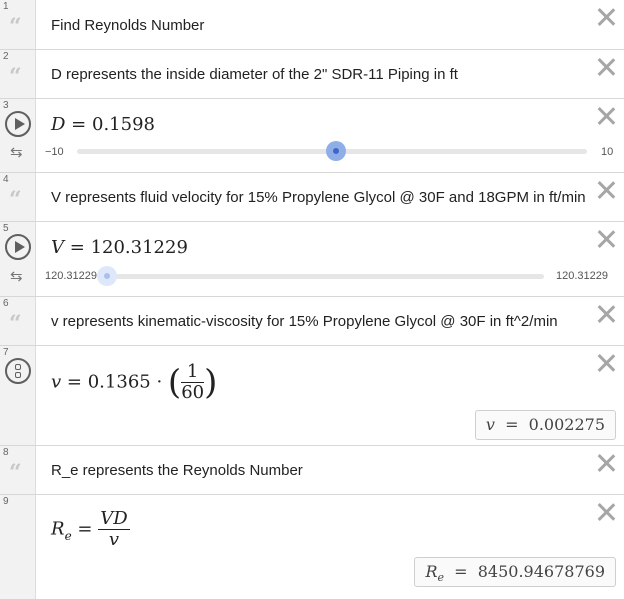  I want to click on row-number: 9, so click(6, 501).